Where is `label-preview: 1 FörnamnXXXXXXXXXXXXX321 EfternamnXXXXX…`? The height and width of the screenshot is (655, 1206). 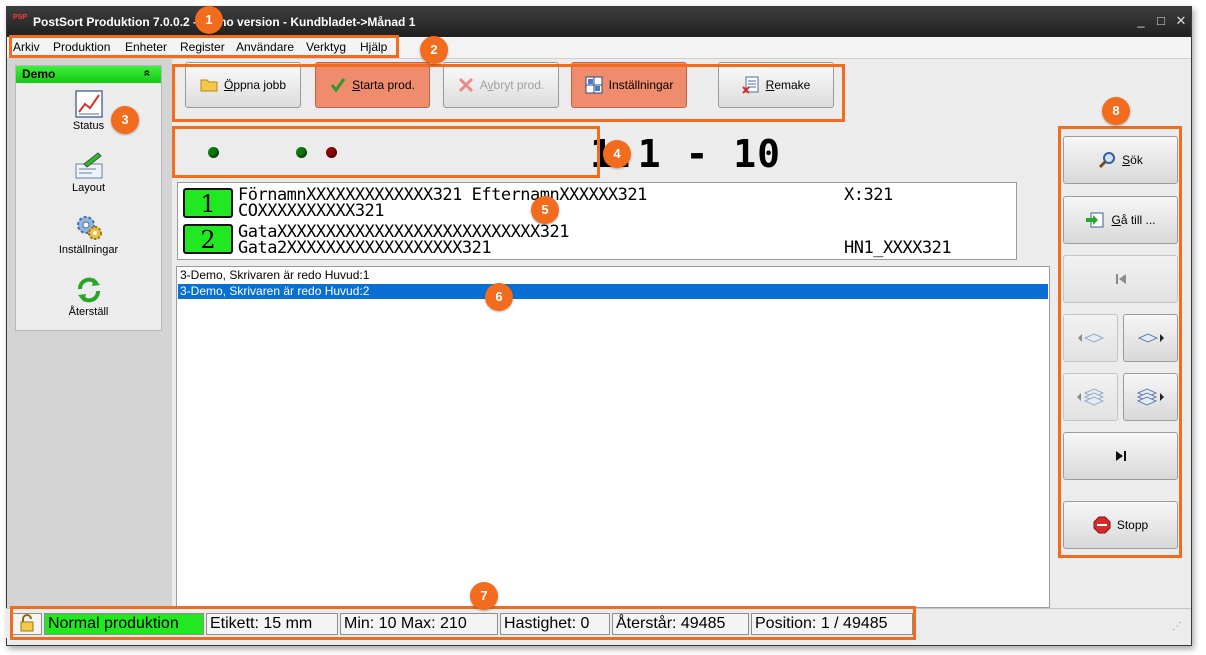 label-preview: 1 FörnamnXXXXXXXXXXXXX321 EfternamnXXXXX… is located at coordinates (597, 221).